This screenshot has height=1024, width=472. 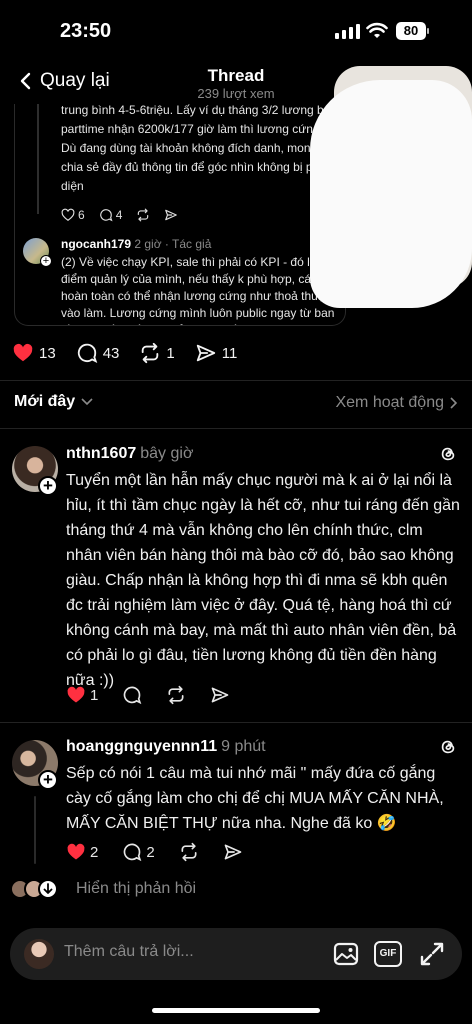 I want to click on quoted-post-actions: 6 4, so click(x=119, y=215).